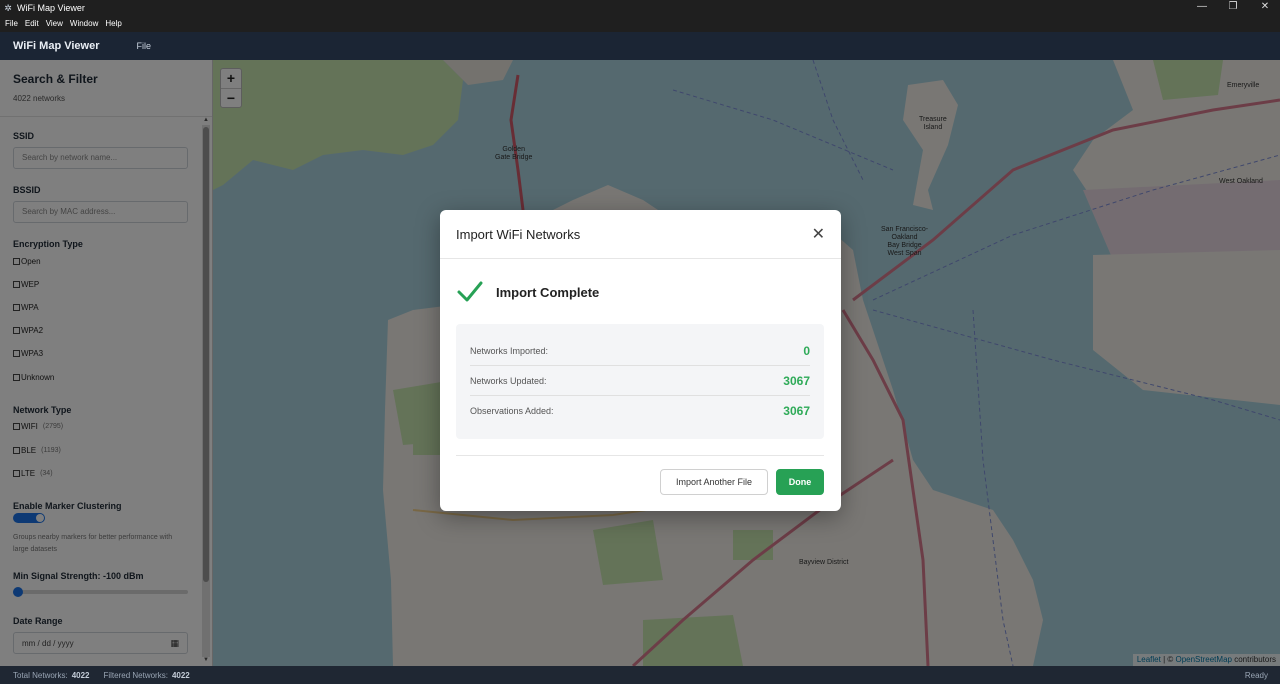  What do you see at coordinates (32, 23) in the screenshot?
I see `menu-edit: Edit` at bounding box center [32, 23].